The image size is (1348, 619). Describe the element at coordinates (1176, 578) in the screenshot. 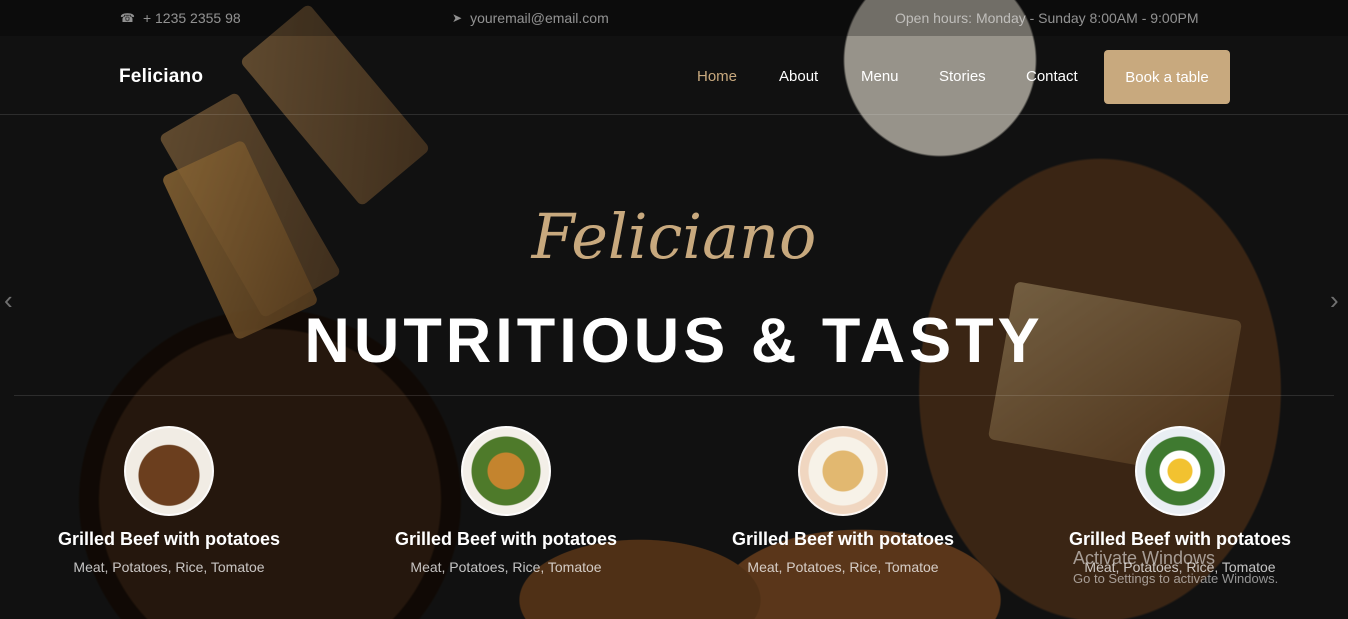

I see `watermark-subtitle: Go to Settings to activate Windows.` at that location.